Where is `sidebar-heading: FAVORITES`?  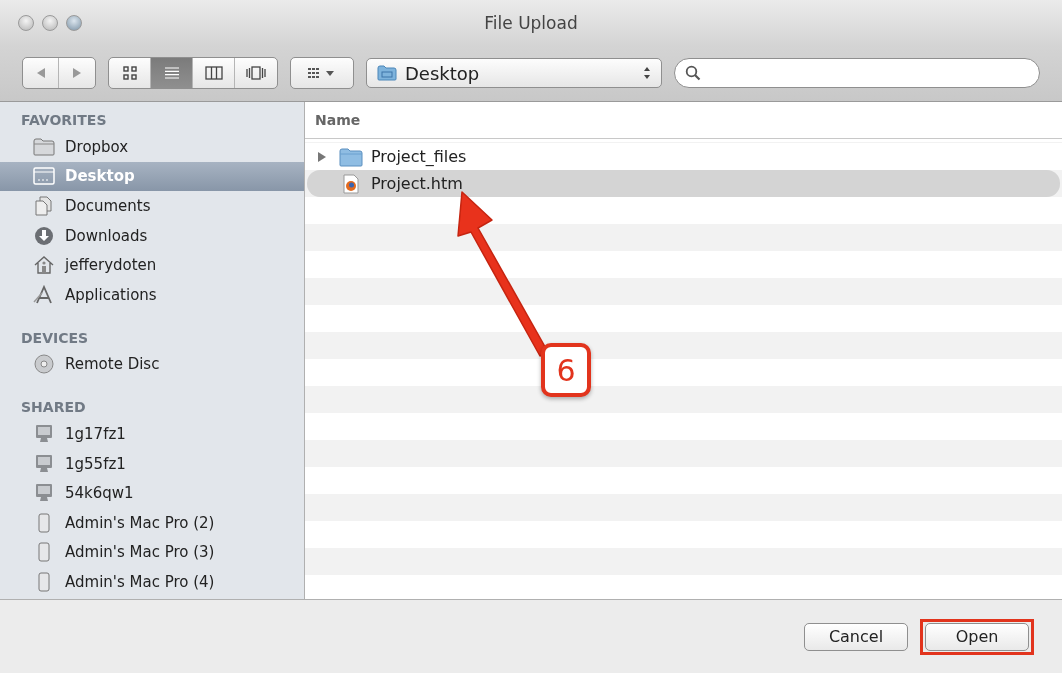 sidebar-heading: FAVORITES is located at coordinates (64, 120).